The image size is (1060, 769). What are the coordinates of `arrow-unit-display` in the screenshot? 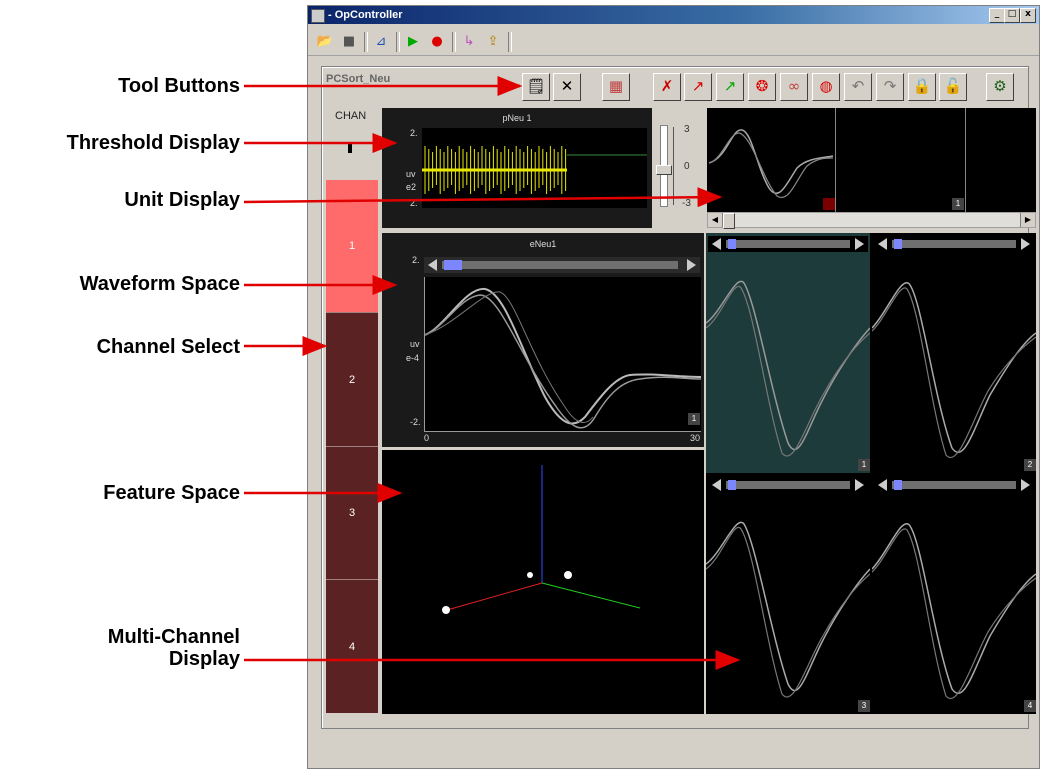 It's located at (483, 197).